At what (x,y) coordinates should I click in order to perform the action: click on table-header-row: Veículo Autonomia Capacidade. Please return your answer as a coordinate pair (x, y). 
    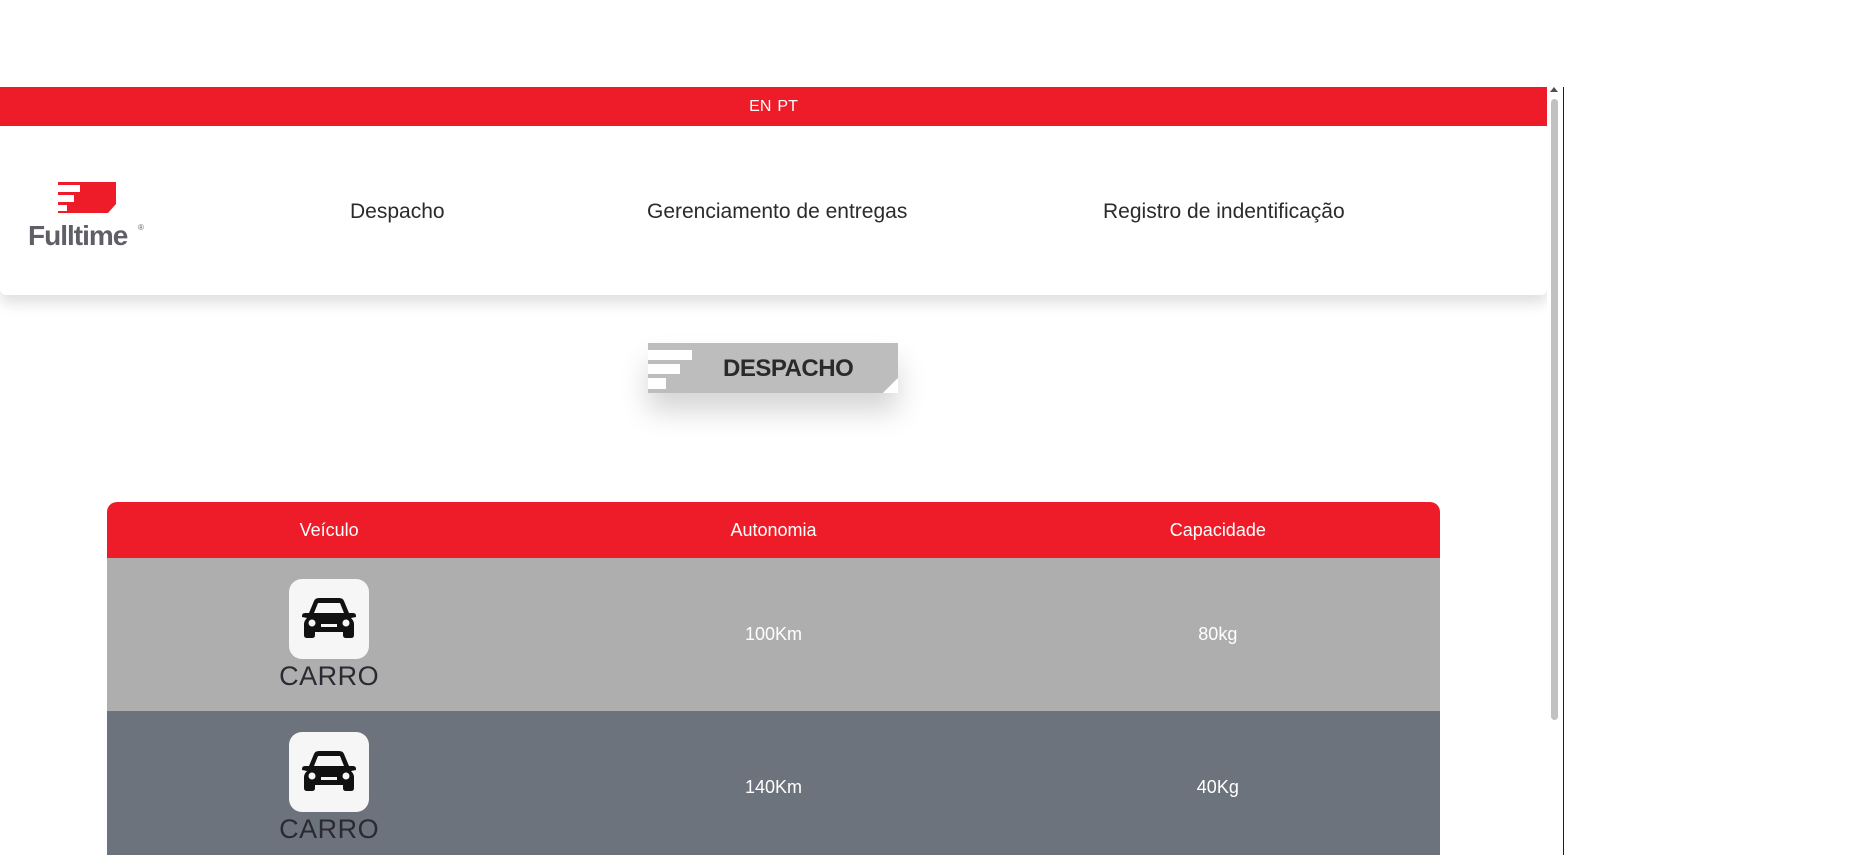
    Looking at the image, I should click on (773, 530).